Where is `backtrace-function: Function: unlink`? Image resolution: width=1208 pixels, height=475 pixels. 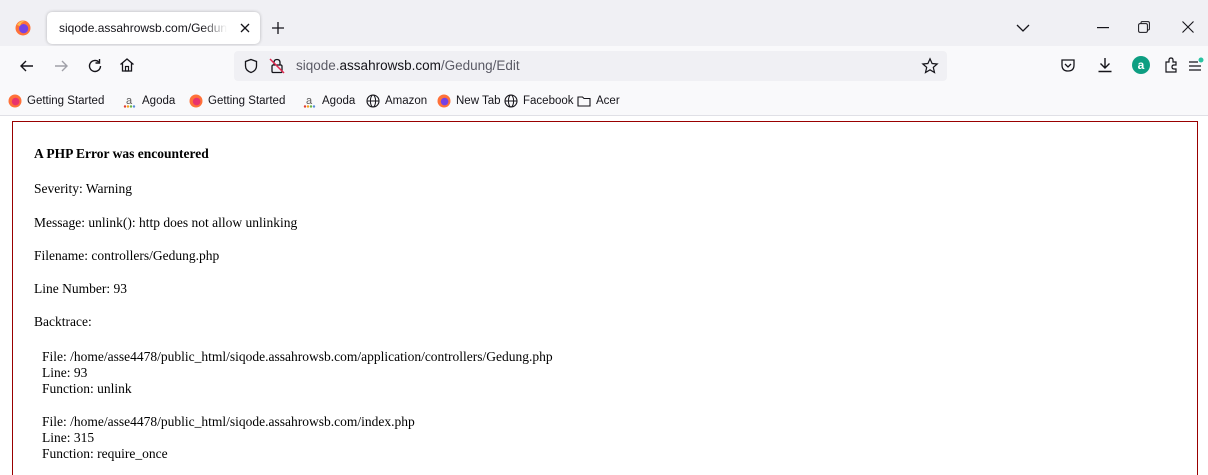 backtrace-function: Function: unlink is located at coordinates (87, 388).